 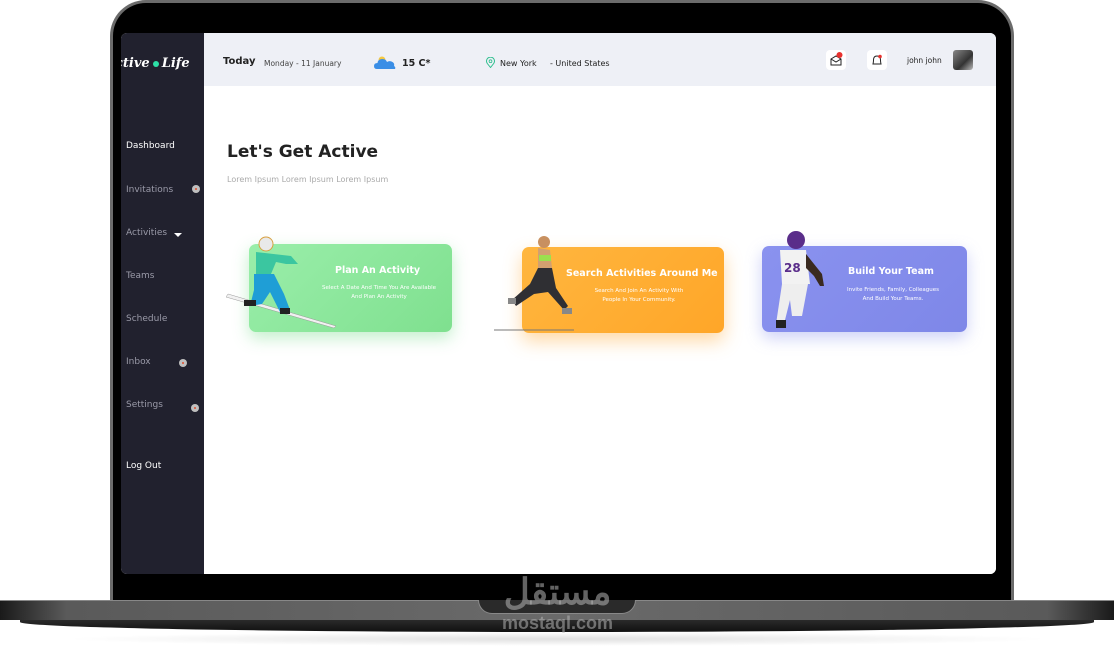 I want to click on card-title: Build Your Team, so click(x=891, y=271).